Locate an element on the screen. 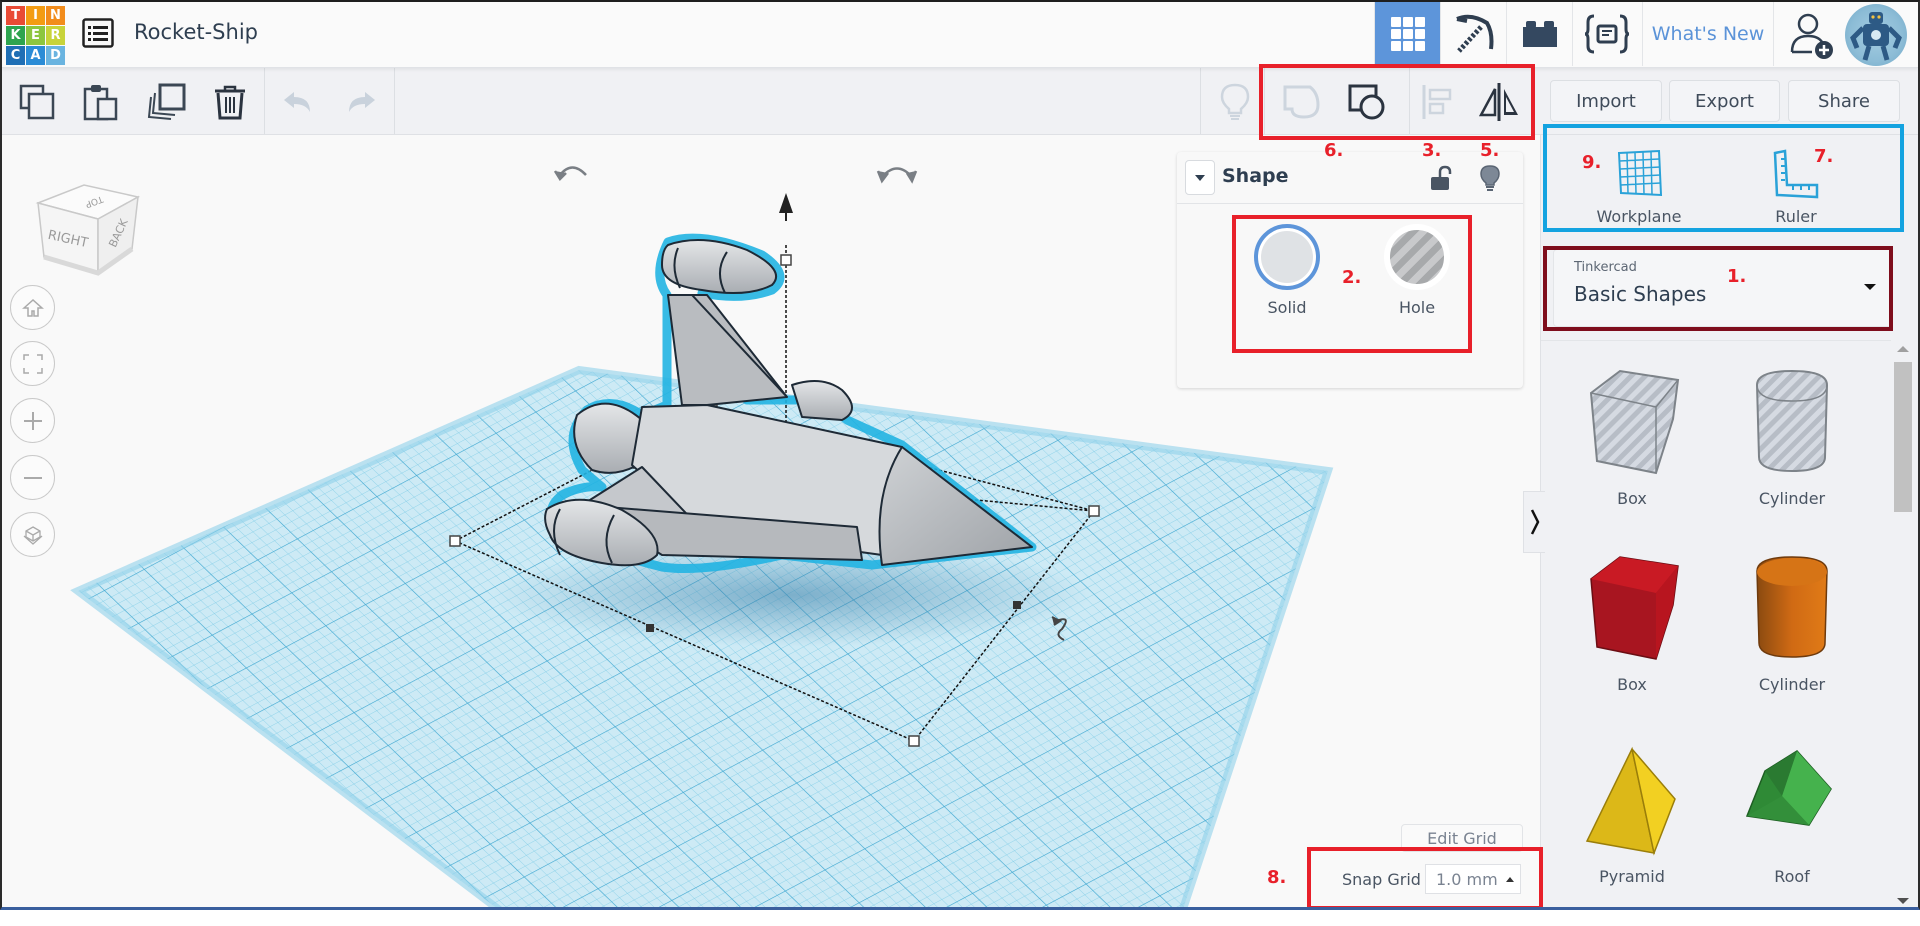 The height and width of the screenshot is (926, 1920). export-button: Export is located at coordinates (1724, 101).